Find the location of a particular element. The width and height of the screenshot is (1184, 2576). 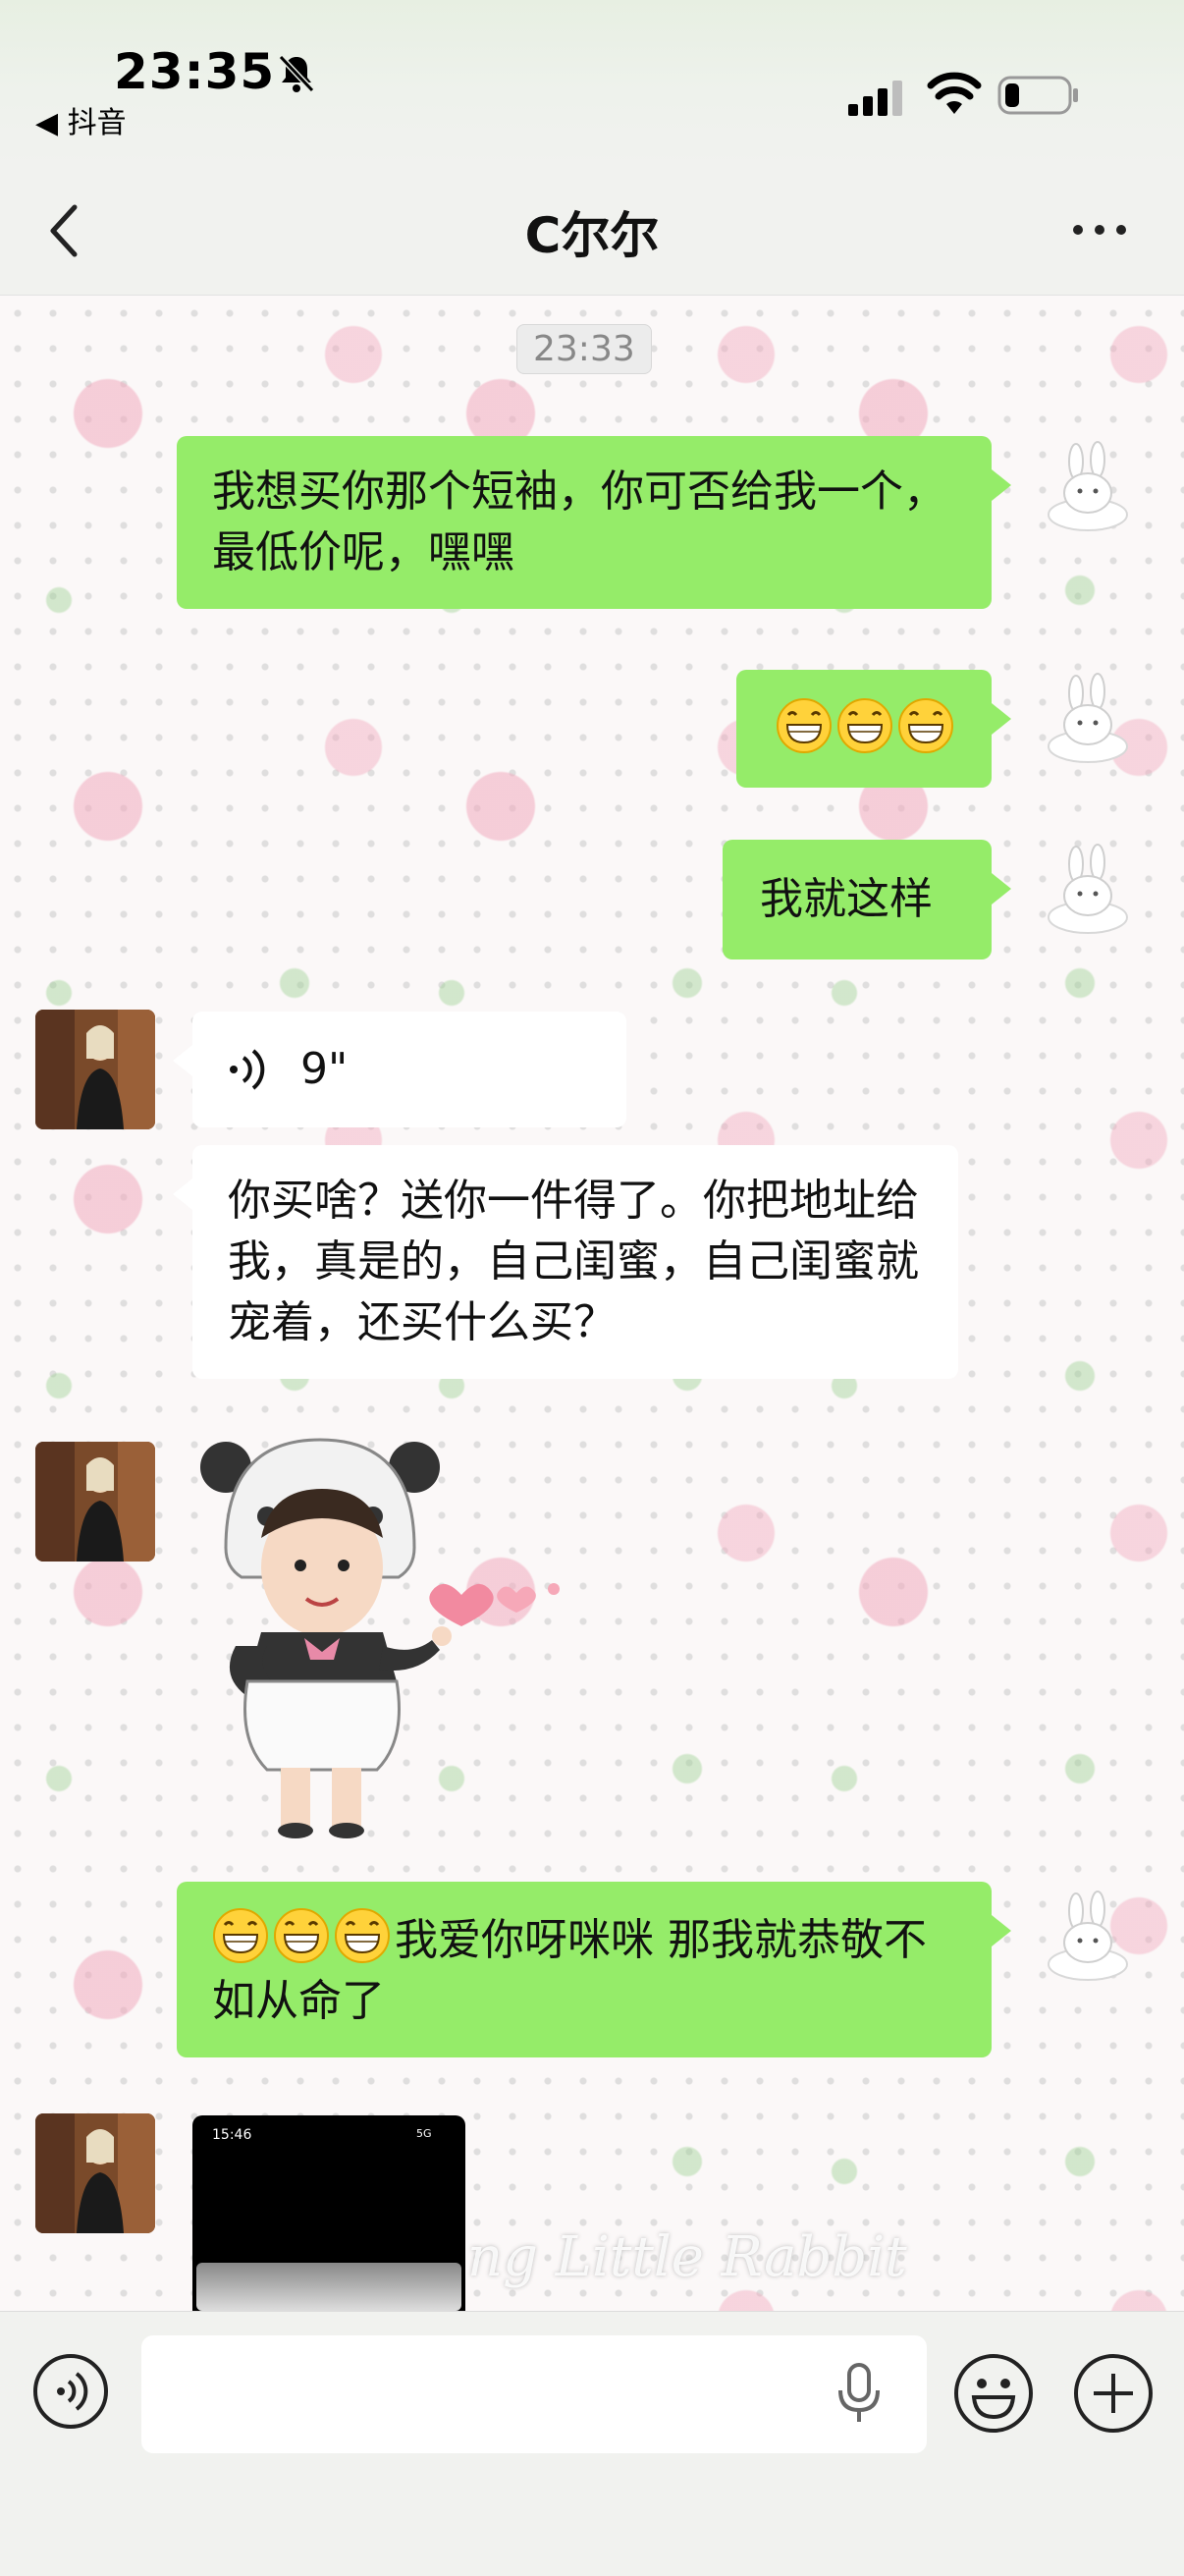

message-text: 我想买你那个短袖，你可否给我一个，最低价呢，嘿嘿 is located at coordinates (579, 521).